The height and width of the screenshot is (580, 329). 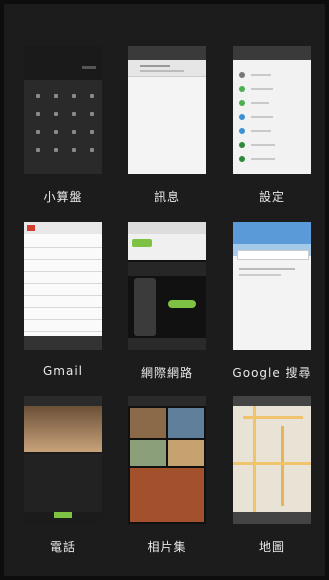 What do you see at coordinates (167, 547) in the screenshot?
I see `app-label-gallery: 相片集` at bounding box center [167, 547].